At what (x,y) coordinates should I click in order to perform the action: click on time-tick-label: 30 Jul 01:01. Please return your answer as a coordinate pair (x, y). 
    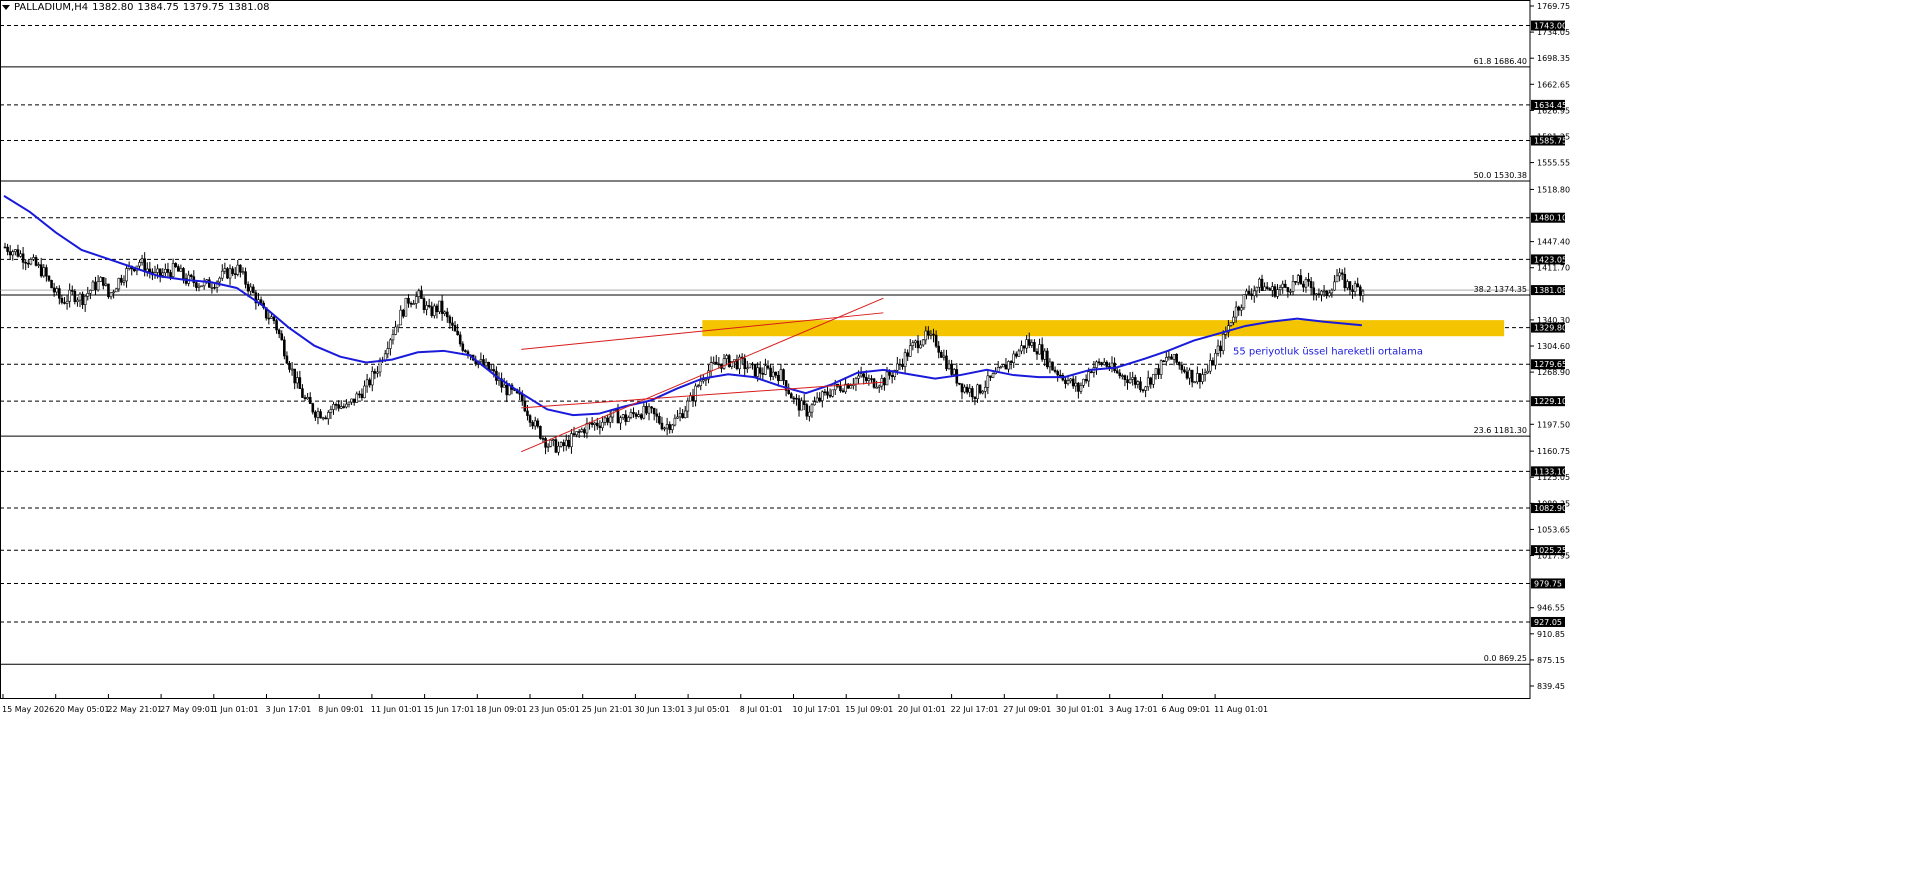
    Looking at the image, I should click on (1080, 709).